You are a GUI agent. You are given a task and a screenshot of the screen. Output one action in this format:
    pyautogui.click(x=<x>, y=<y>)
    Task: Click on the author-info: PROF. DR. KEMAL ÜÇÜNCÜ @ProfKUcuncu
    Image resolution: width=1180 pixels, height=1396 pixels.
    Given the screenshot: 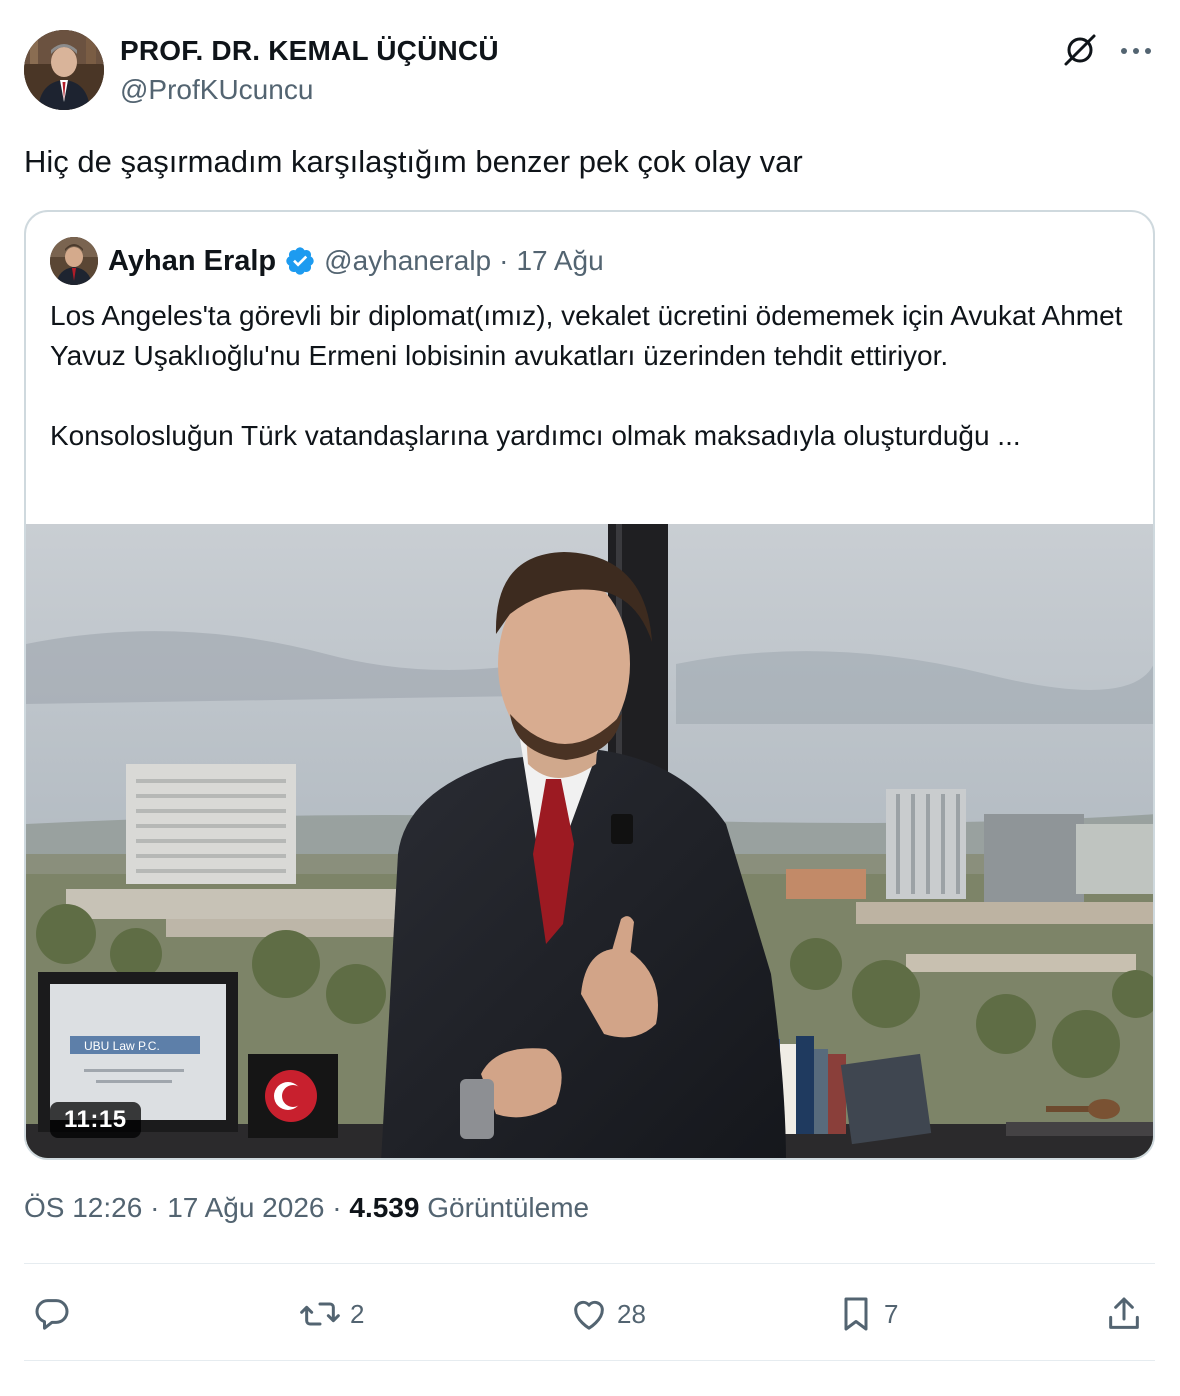 What is the action you would take?
    pyautogui.click(x=309, y=71)
    